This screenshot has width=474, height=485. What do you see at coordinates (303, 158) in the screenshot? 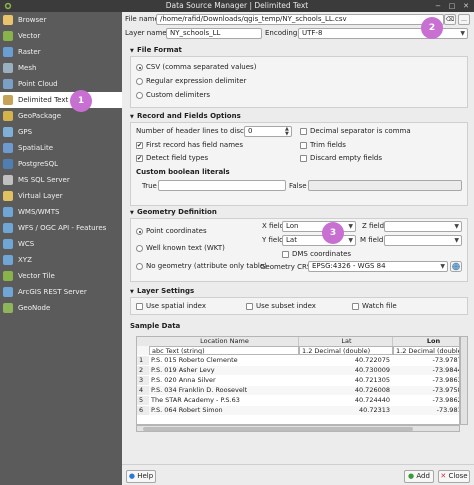
I see `discard-empty-checkbox` at bounding box center [303, 158].